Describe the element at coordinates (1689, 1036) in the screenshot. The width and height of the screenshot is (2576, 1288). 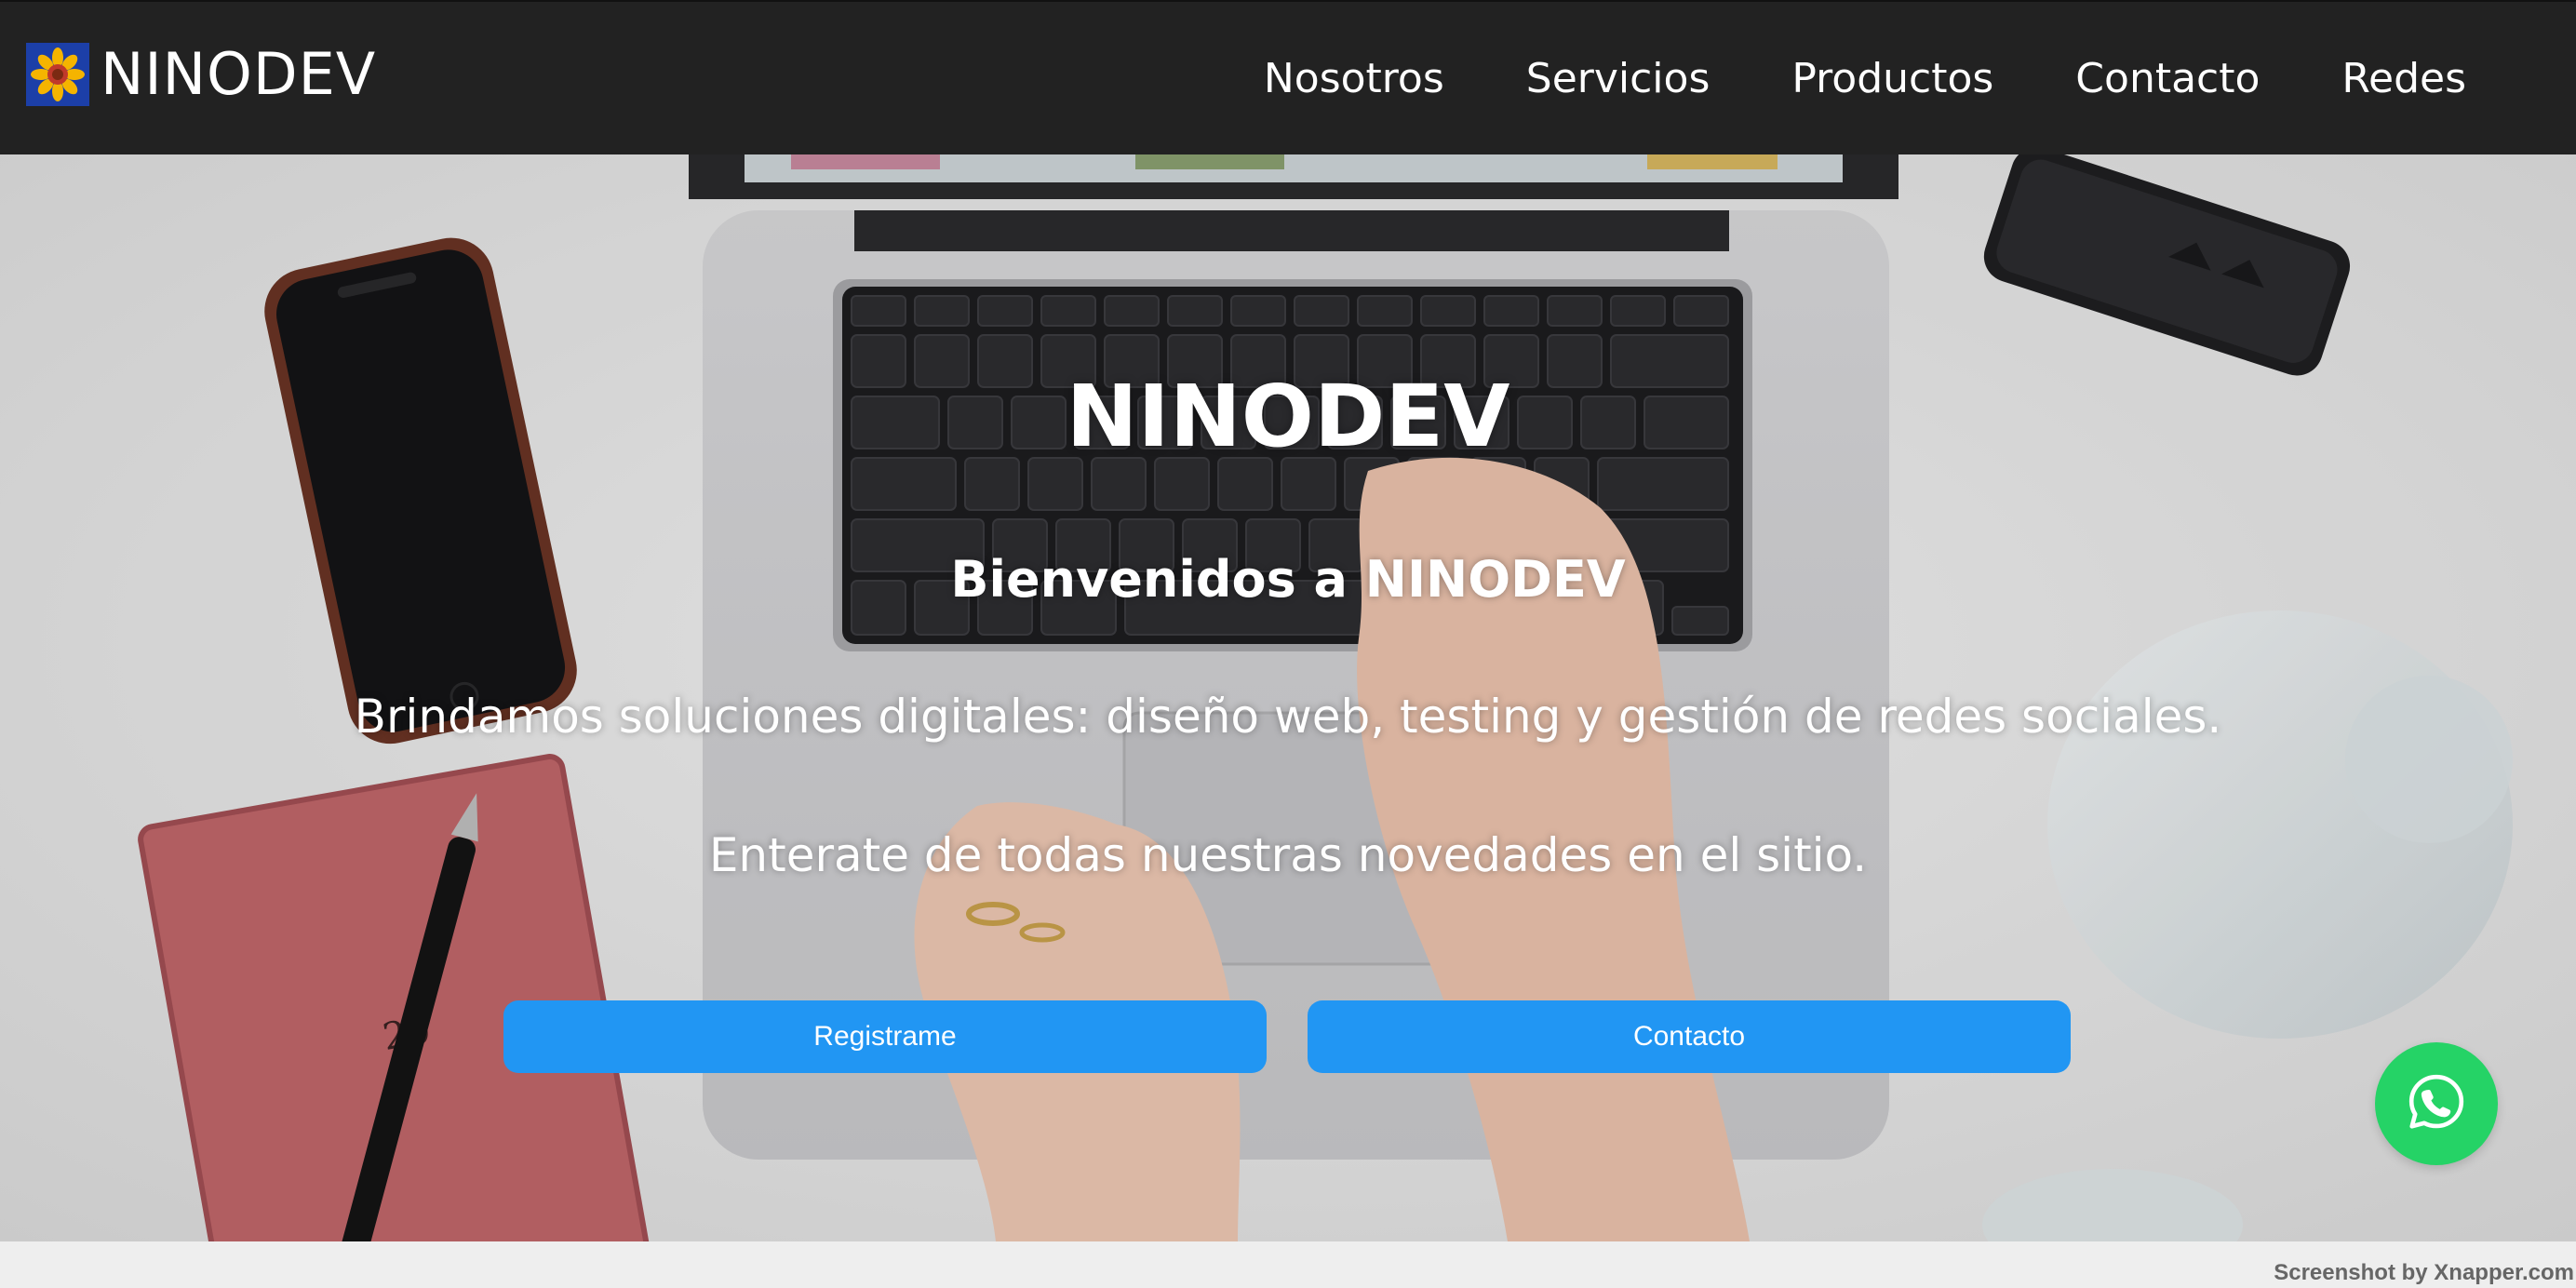
I see `contact-button: Contacto` at that location.